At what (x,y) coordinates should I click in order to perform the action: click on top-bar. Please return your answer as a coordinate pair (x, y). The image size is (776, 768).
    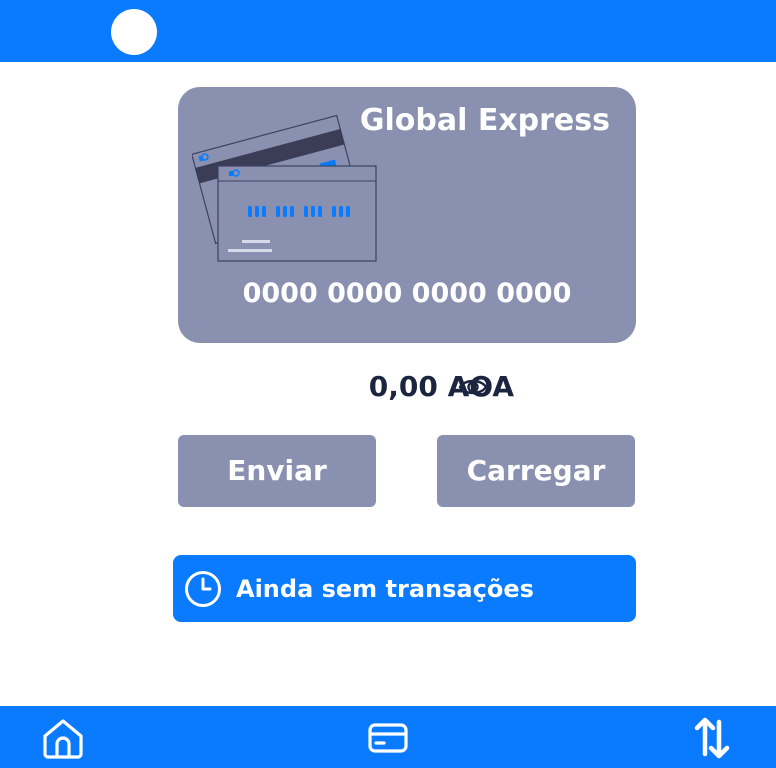
    Looking at the image, I should click on (388, 31).